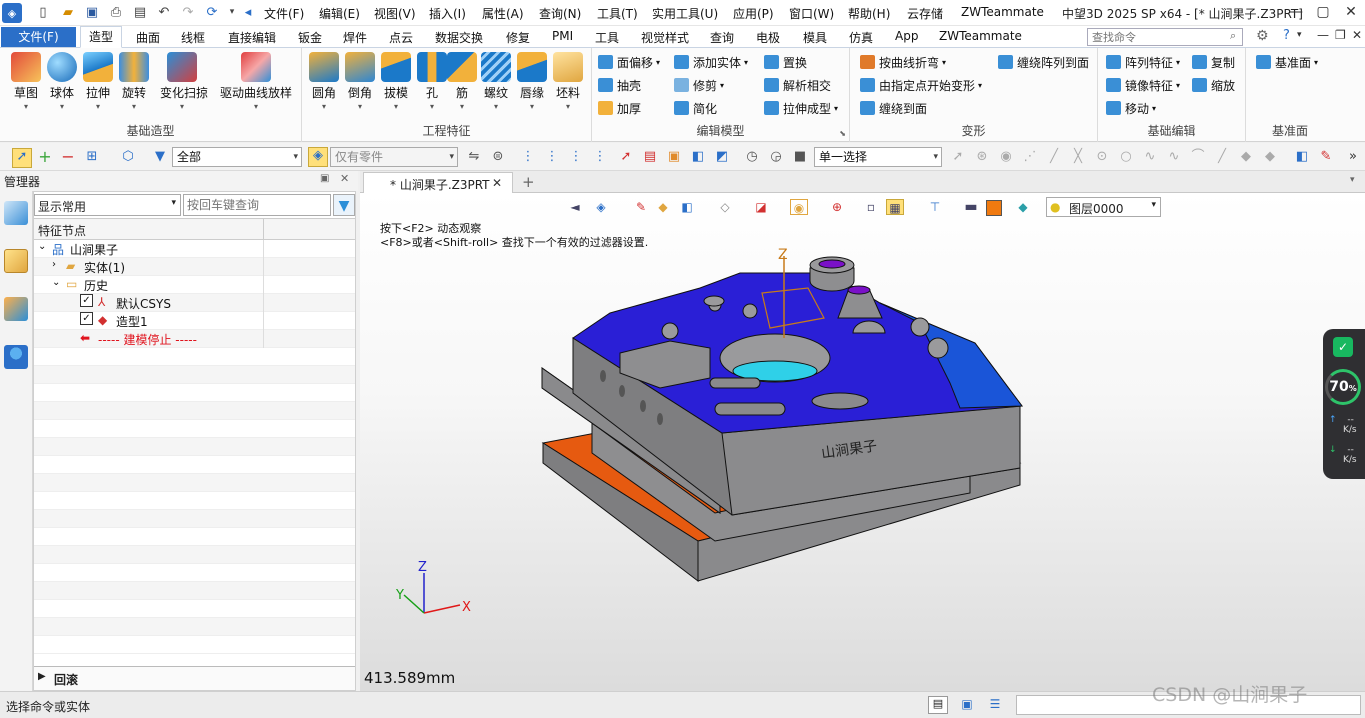  What do you see at coordinates (16, 309) in the screenshot?
I see `view-manager-icon` at bounding box center [16, 309].